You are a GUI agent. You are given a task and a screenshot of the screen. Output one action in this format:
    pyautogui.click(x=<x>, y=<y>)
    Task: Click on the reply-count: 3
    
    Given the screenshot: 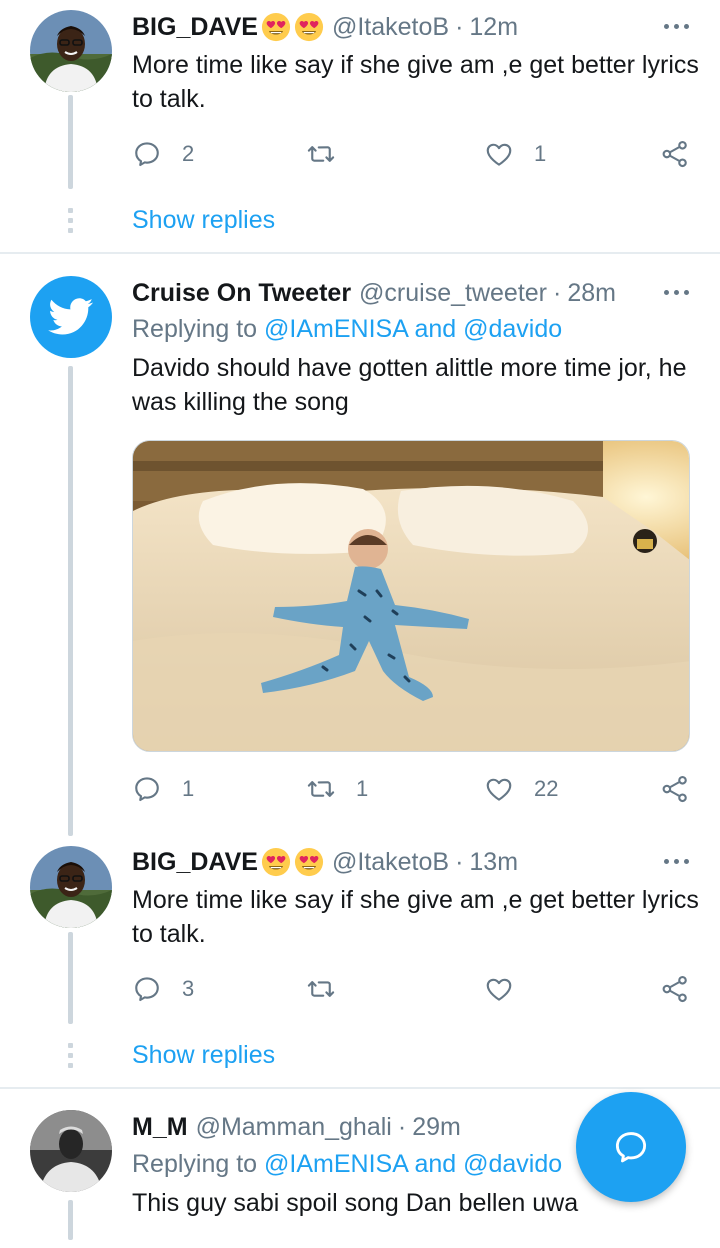 What is the action you would take?
    pyautogui.click(x=188, y=988)
    